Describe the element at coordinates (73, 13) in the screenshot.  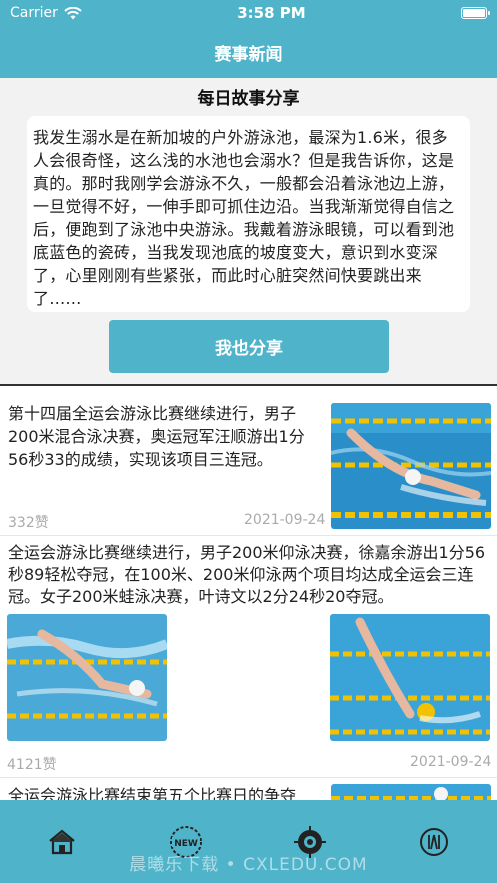
I see `wifi-icon` at that location.